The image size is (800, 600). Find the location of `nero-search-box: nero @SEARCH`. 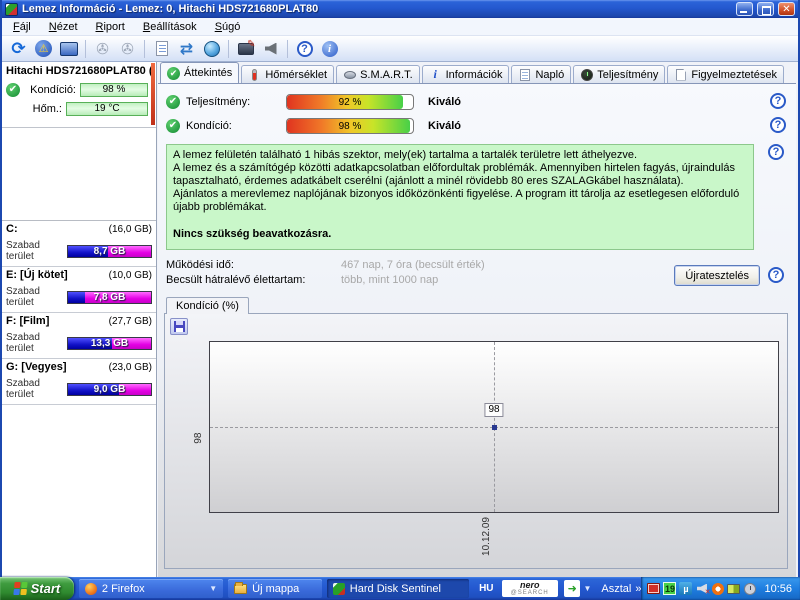

nero-search-box: nero @SEARCH is located at coordinates (529, 588).